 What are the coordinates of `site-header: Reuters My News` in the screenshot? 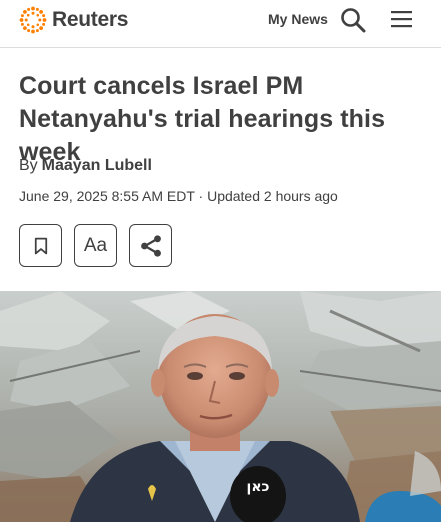 It's located at (220, 24).